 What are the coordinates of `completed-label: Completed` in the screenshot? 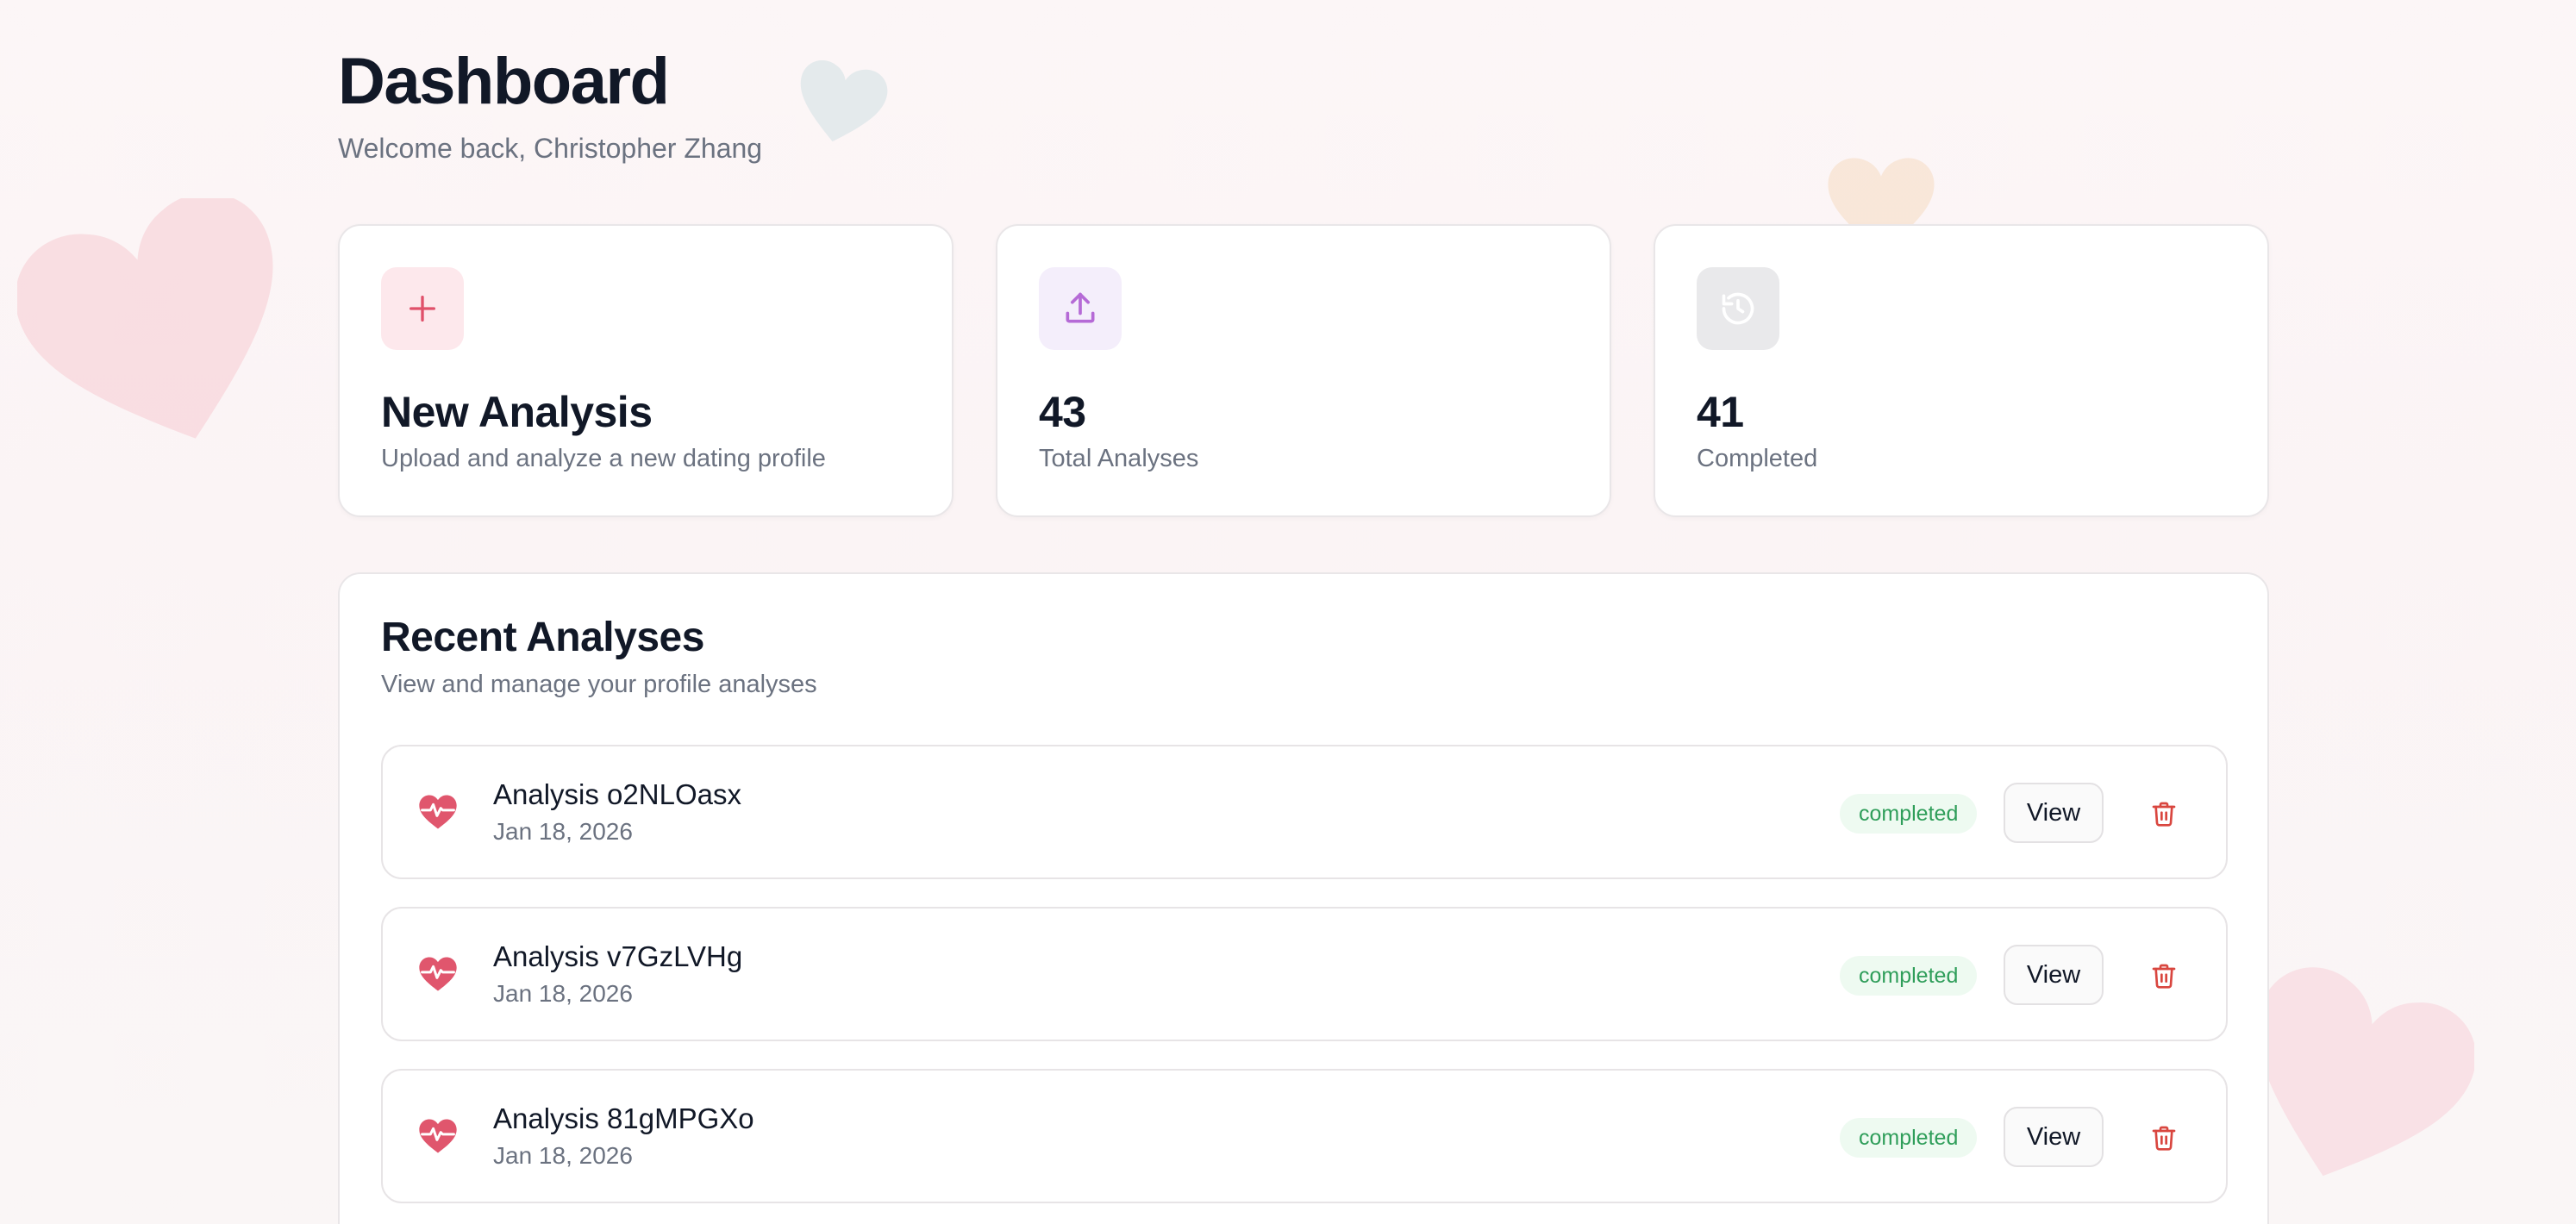 It's located at (1757, 458).